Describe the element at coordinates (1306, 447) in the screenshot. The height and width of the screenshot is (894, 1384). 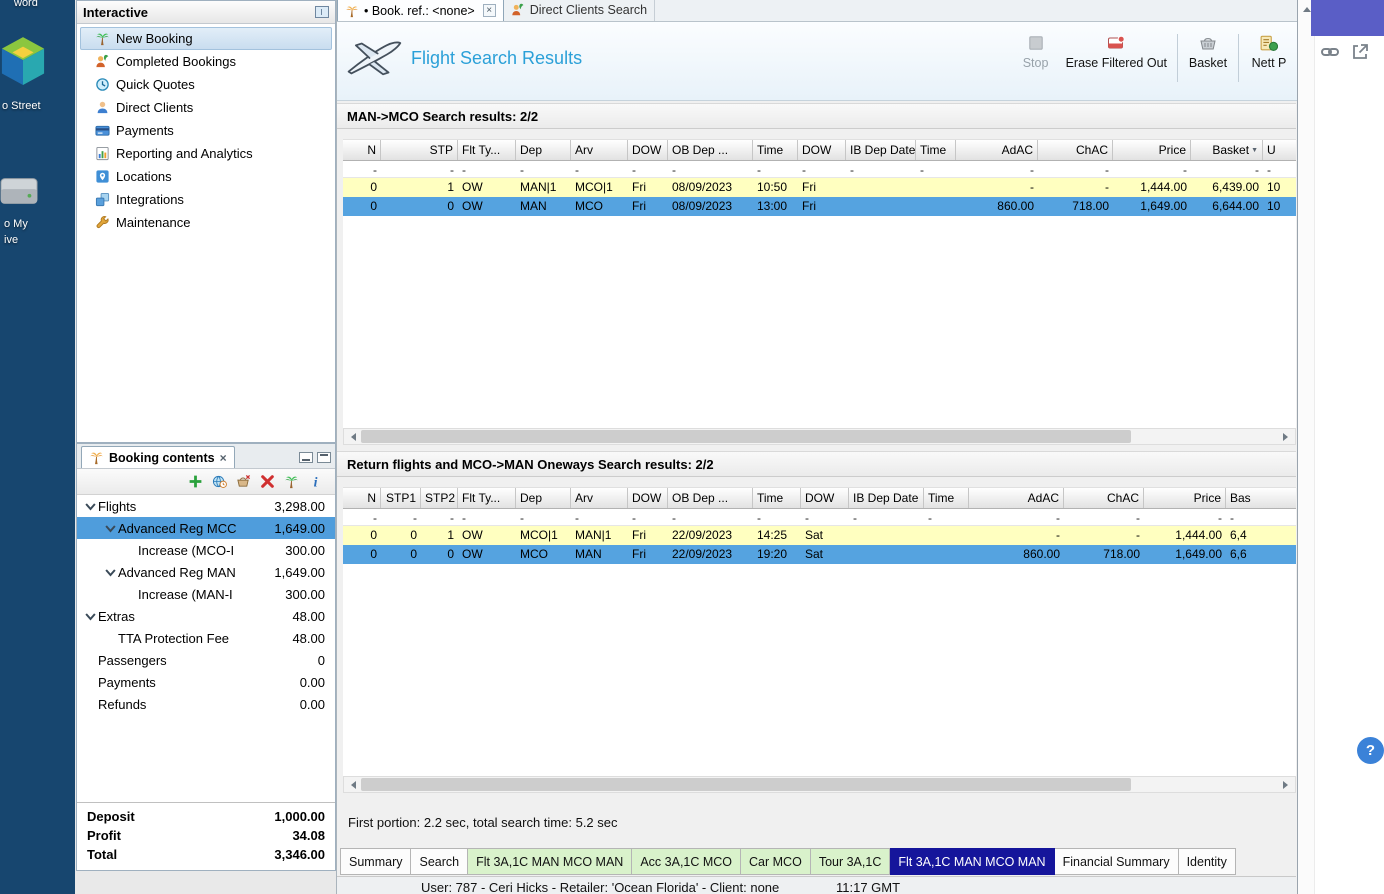
I see `background-vertical-scrollbar` at that location.